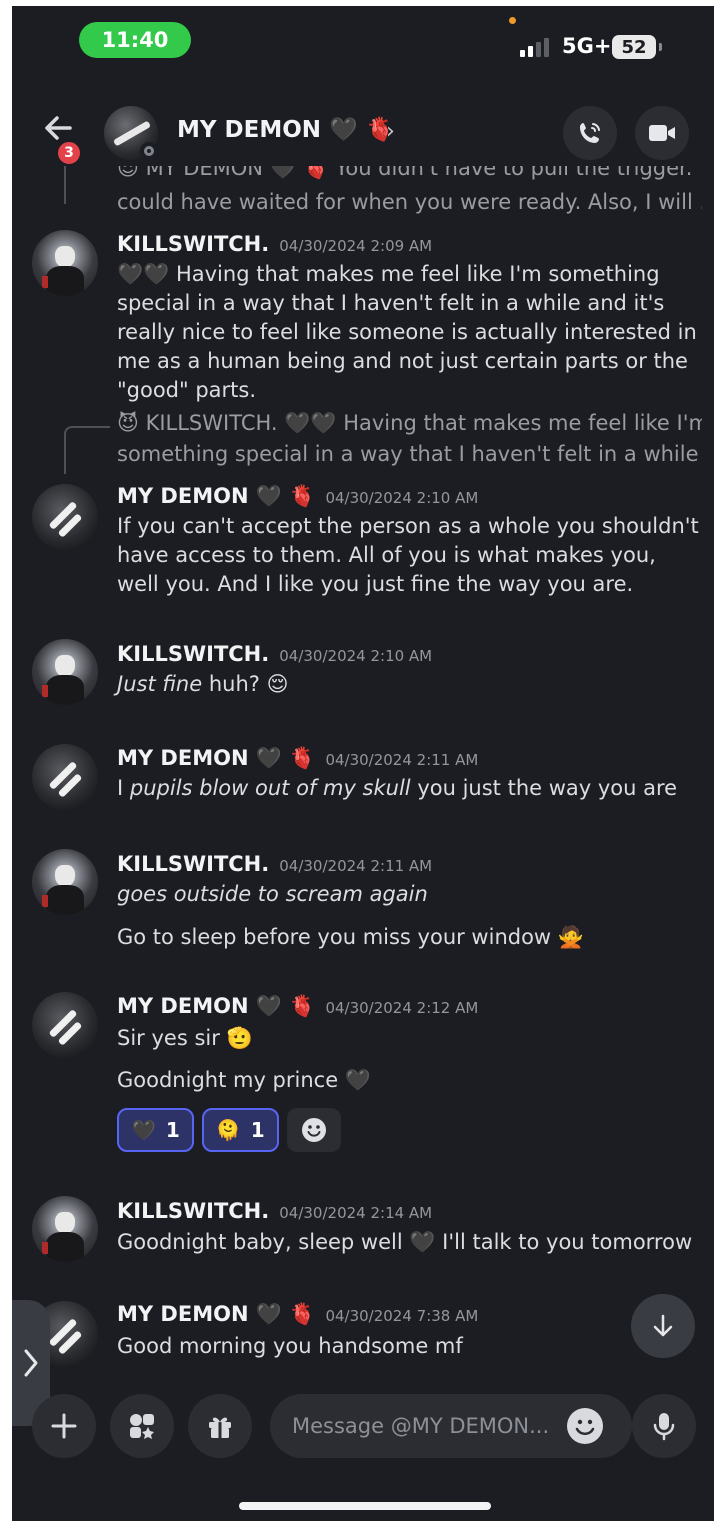 This screenshot has height=1521, width=722. I want to click on status-indicator, so click(149, 151).